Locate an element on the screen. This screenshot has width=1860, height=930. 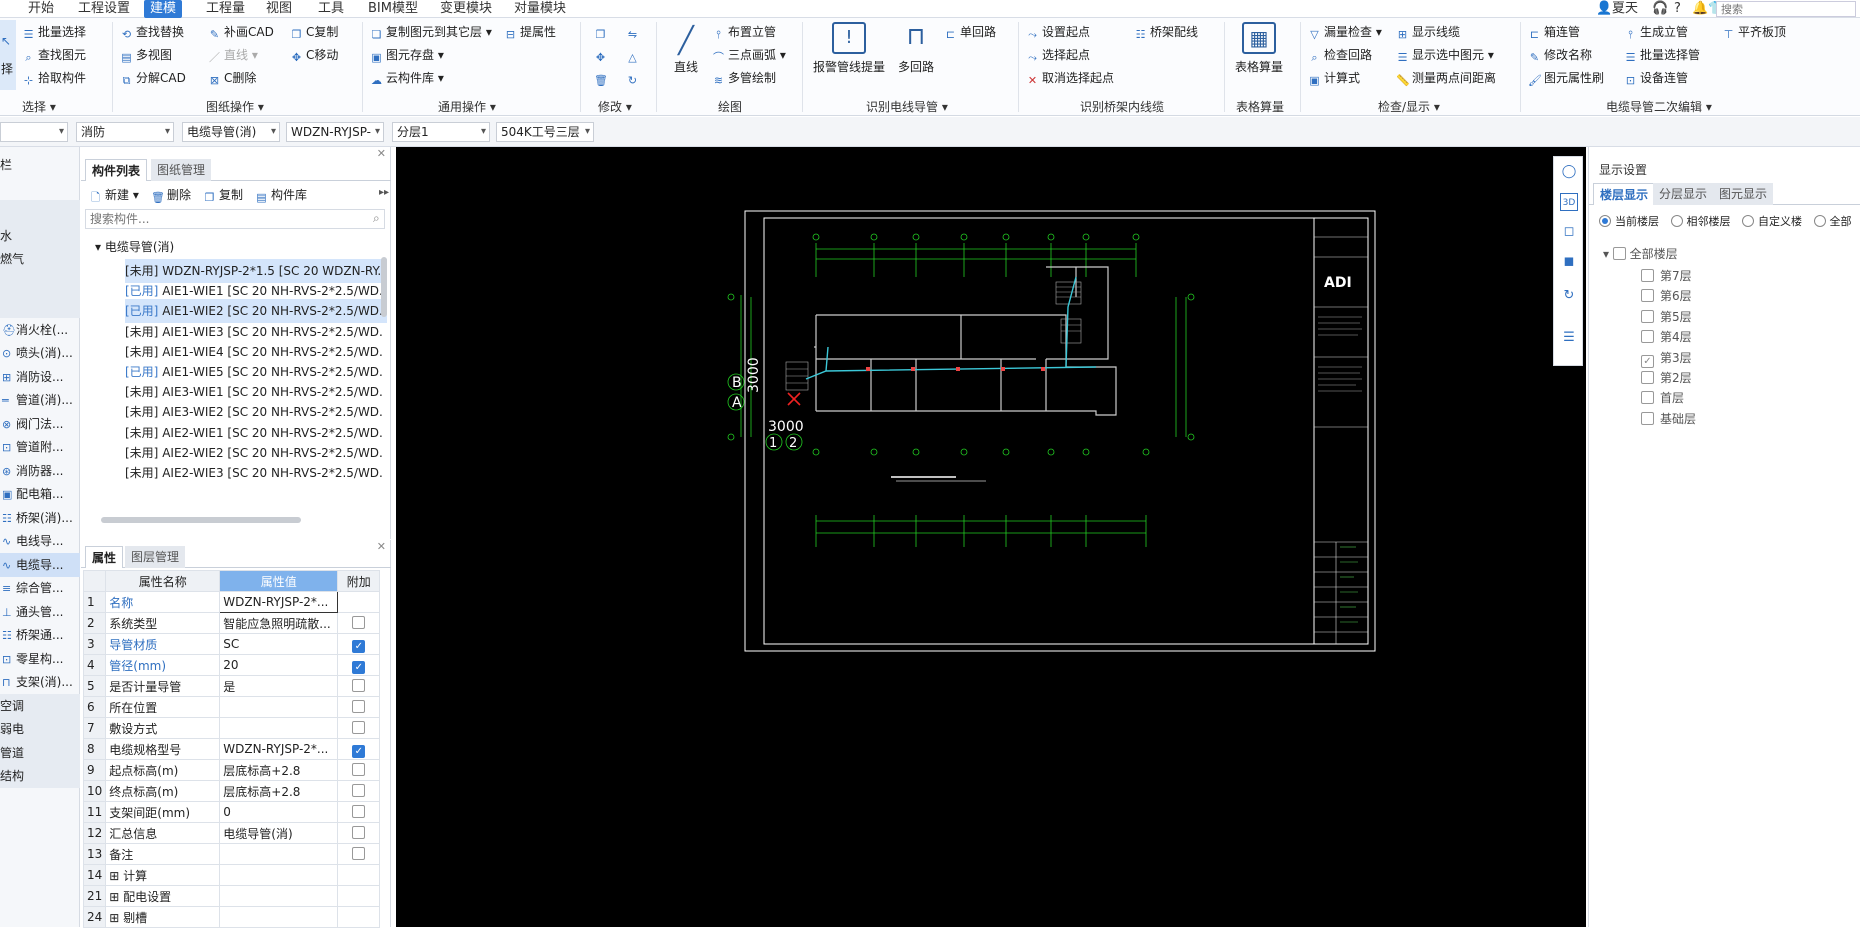
filter-layer-select: 分层1 is located at coordinates (441, 132).